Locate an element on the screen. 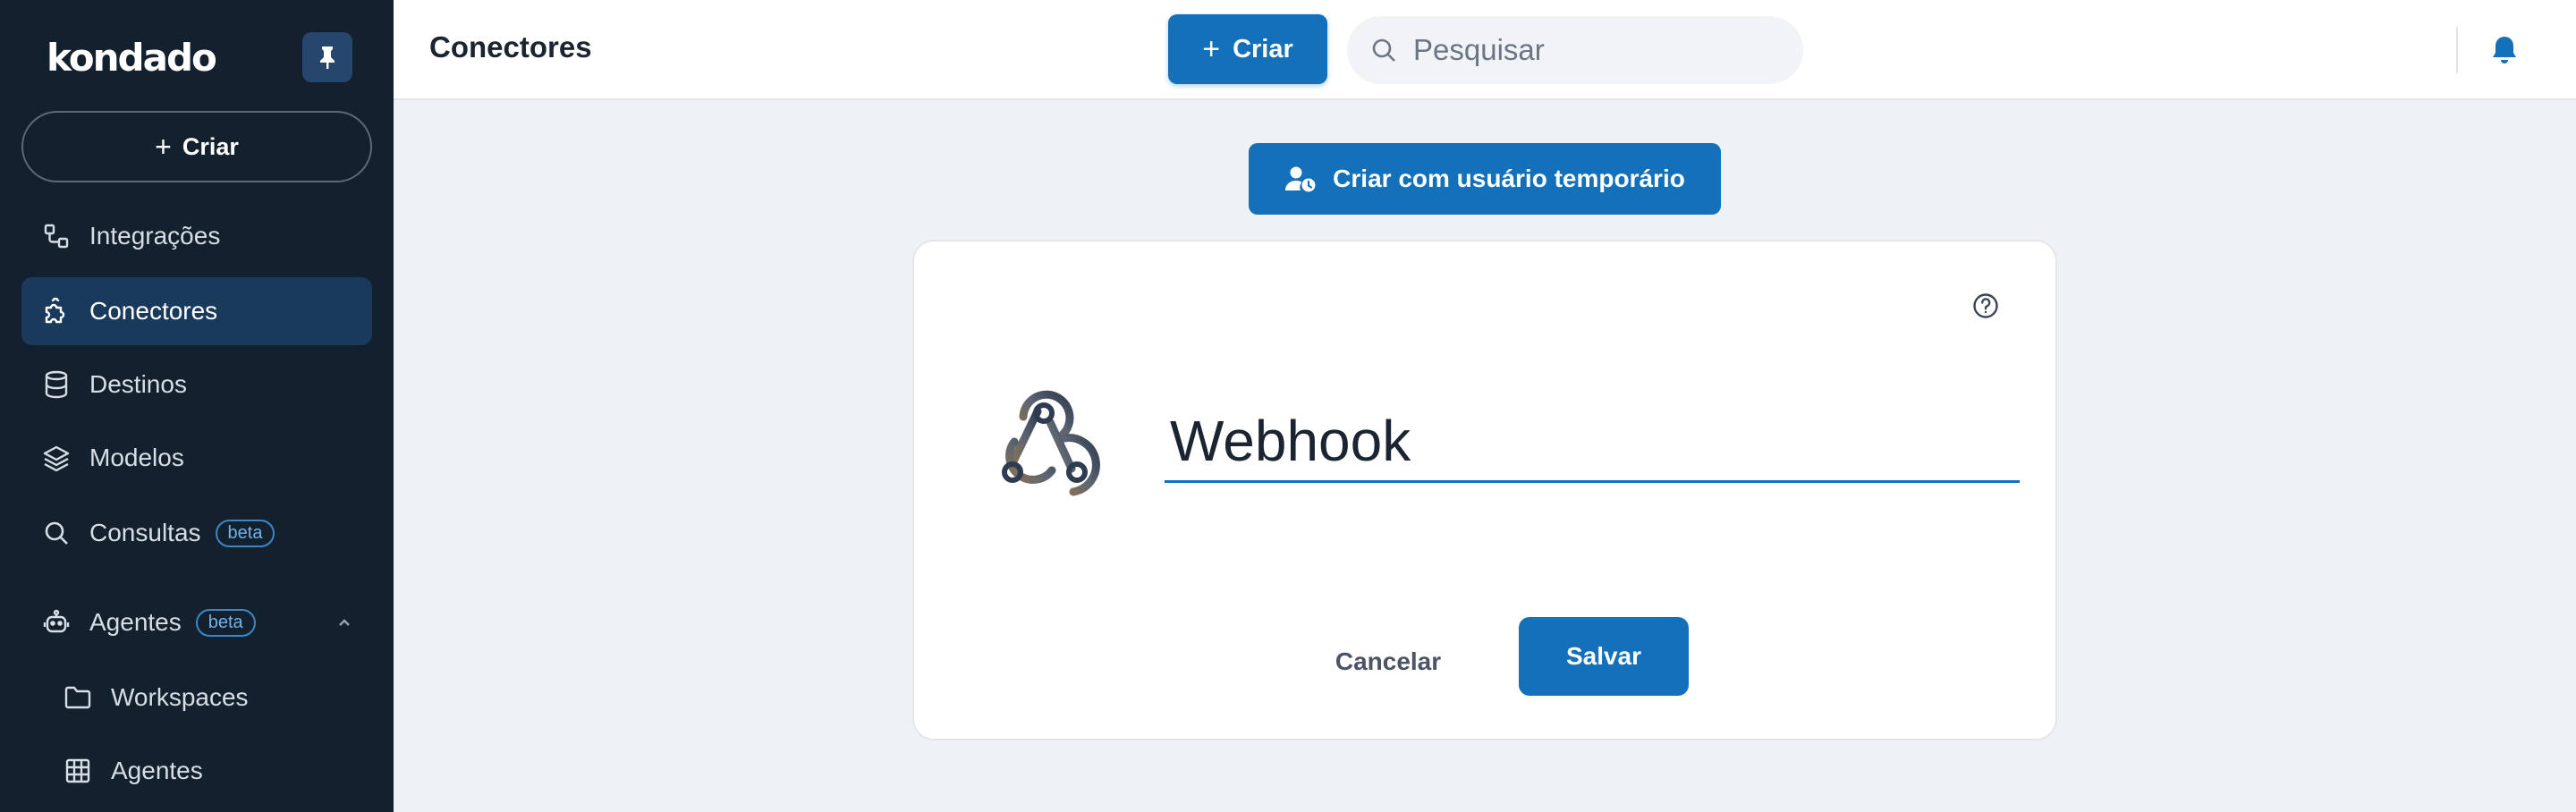 The height and width of the screenshot is (812, 2576). cancel-button: Cancelar is located at coordinates (1388, 662).